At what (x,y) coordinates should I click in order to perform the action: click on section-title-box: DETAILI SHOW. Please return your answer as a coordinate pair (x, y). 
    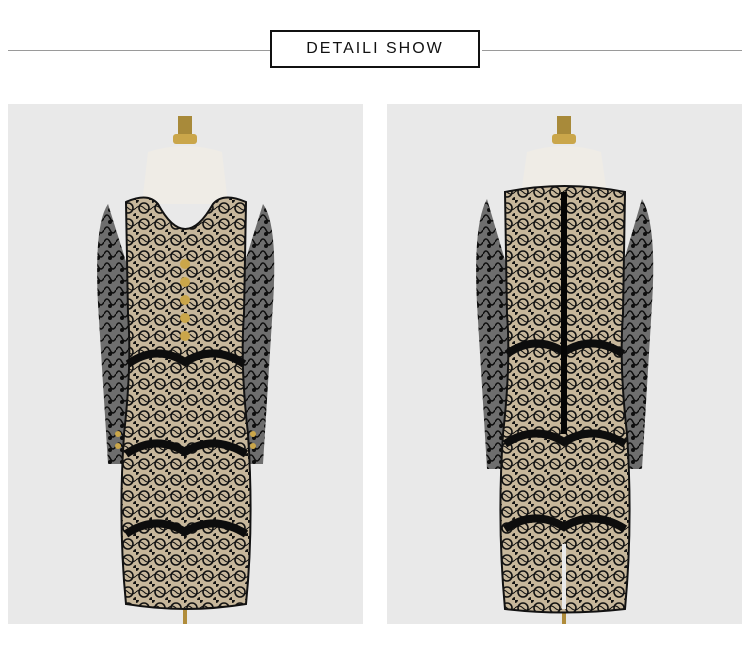
    Looking at the image, I should click on (375, 49).